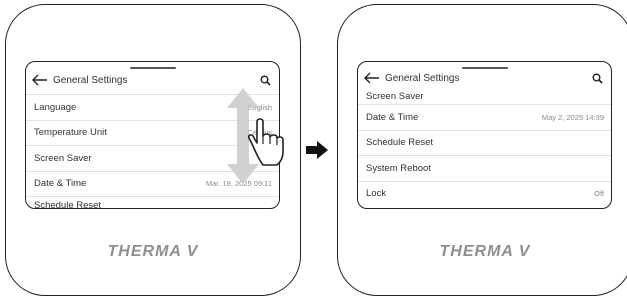 This screenshot has width=627, height=298. I want to click on scroll-gesture-overlay, so click(255, 136).